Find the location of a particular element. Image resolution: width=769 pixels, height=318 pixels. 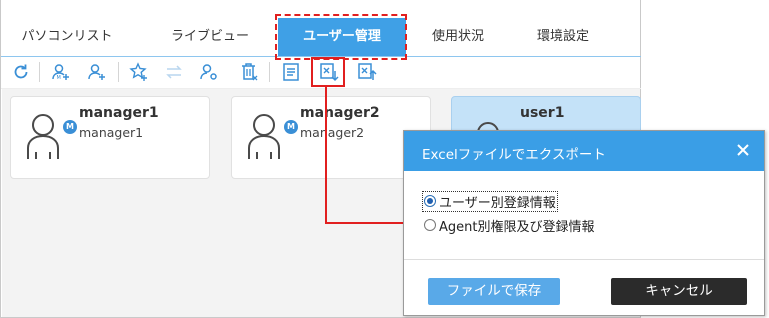

svg-text: M is located at coordinates (59, 78).